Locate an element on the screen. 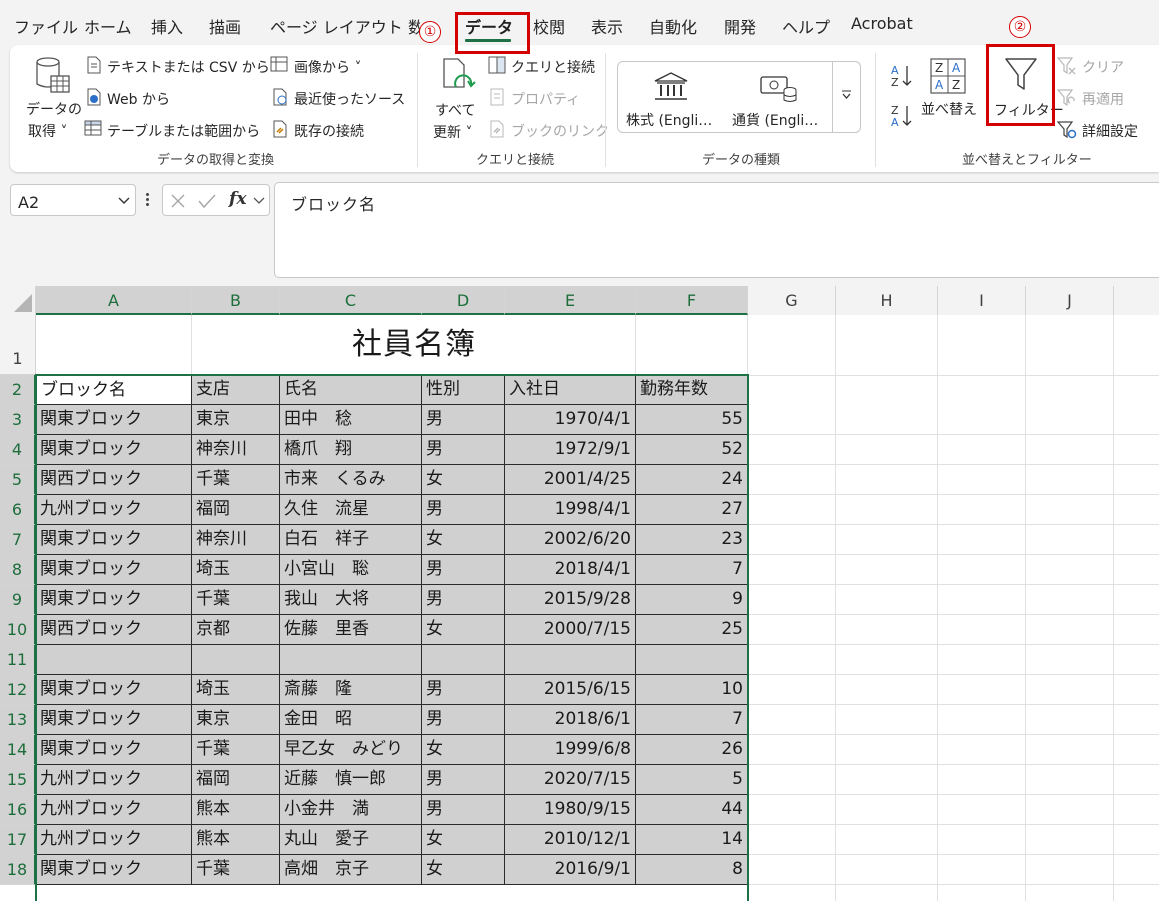 The image size is (1159, 901). insert-function-button: fx is located at coordinates (237, 199).